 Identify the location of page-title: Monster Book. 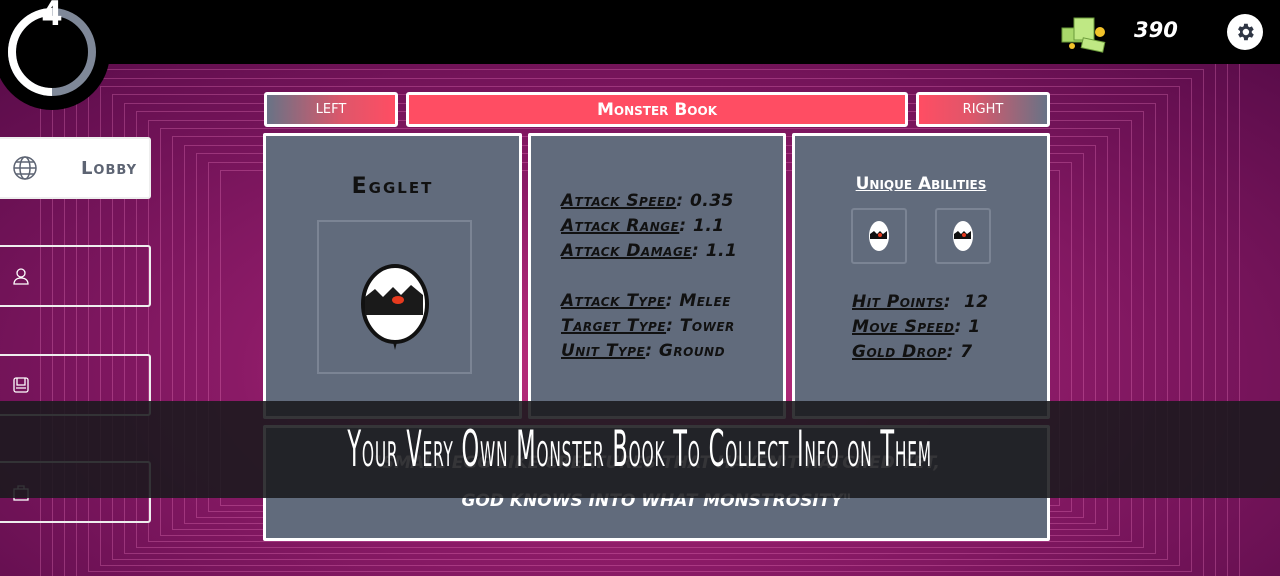
(657, 109).